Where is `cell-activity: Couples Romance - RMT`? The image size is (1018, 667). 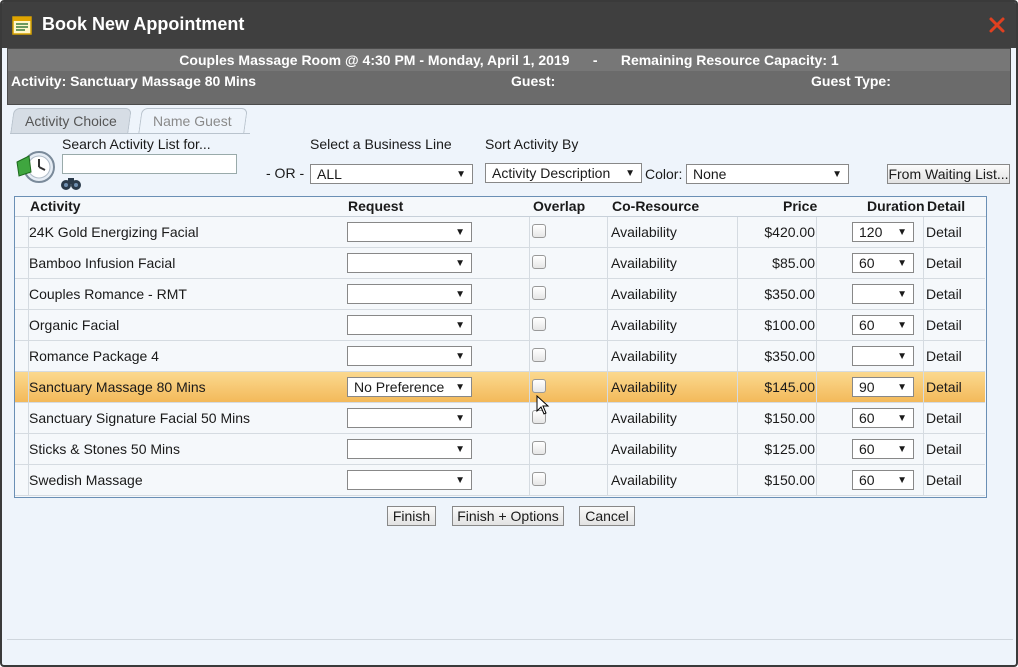
cell-activity: Couples Romance - RMT is located at coordinates (108, 294).